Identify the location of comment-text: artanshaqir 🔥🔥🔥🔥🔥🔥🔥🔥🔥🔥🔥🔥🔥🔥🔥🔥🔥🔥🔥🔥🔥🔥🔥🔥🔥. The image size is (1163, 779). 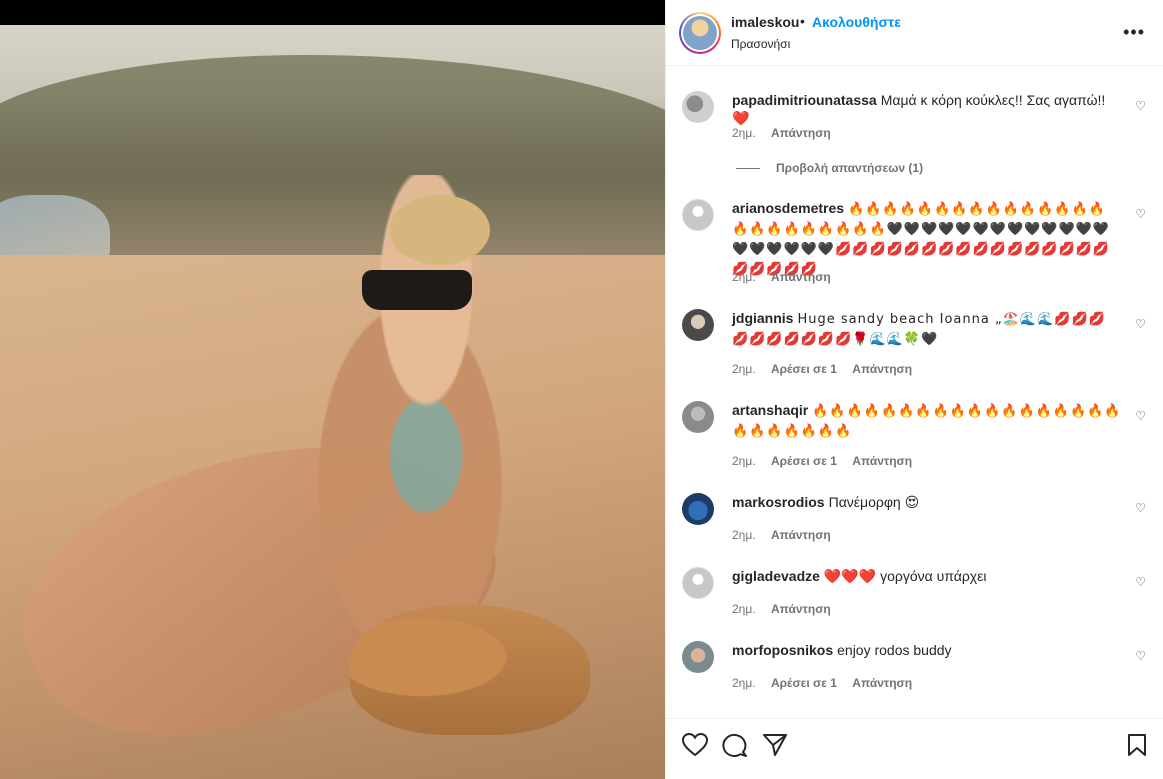
(927, 421).